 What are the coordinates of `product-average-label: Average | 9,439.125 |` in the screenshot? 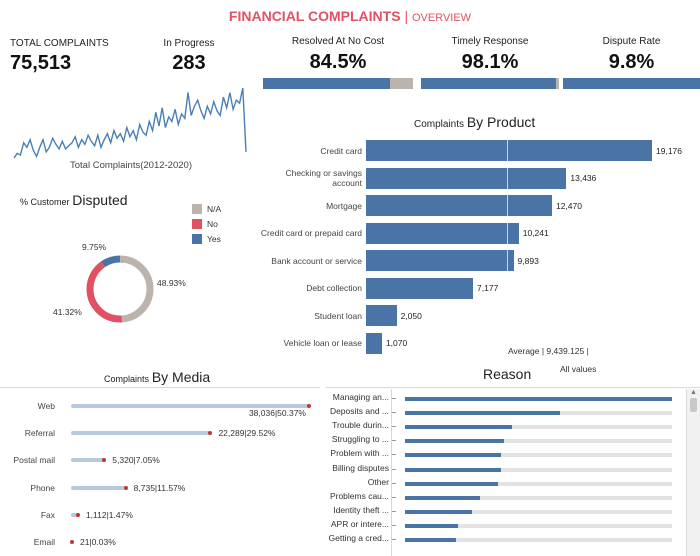 It's located at (548, 351).